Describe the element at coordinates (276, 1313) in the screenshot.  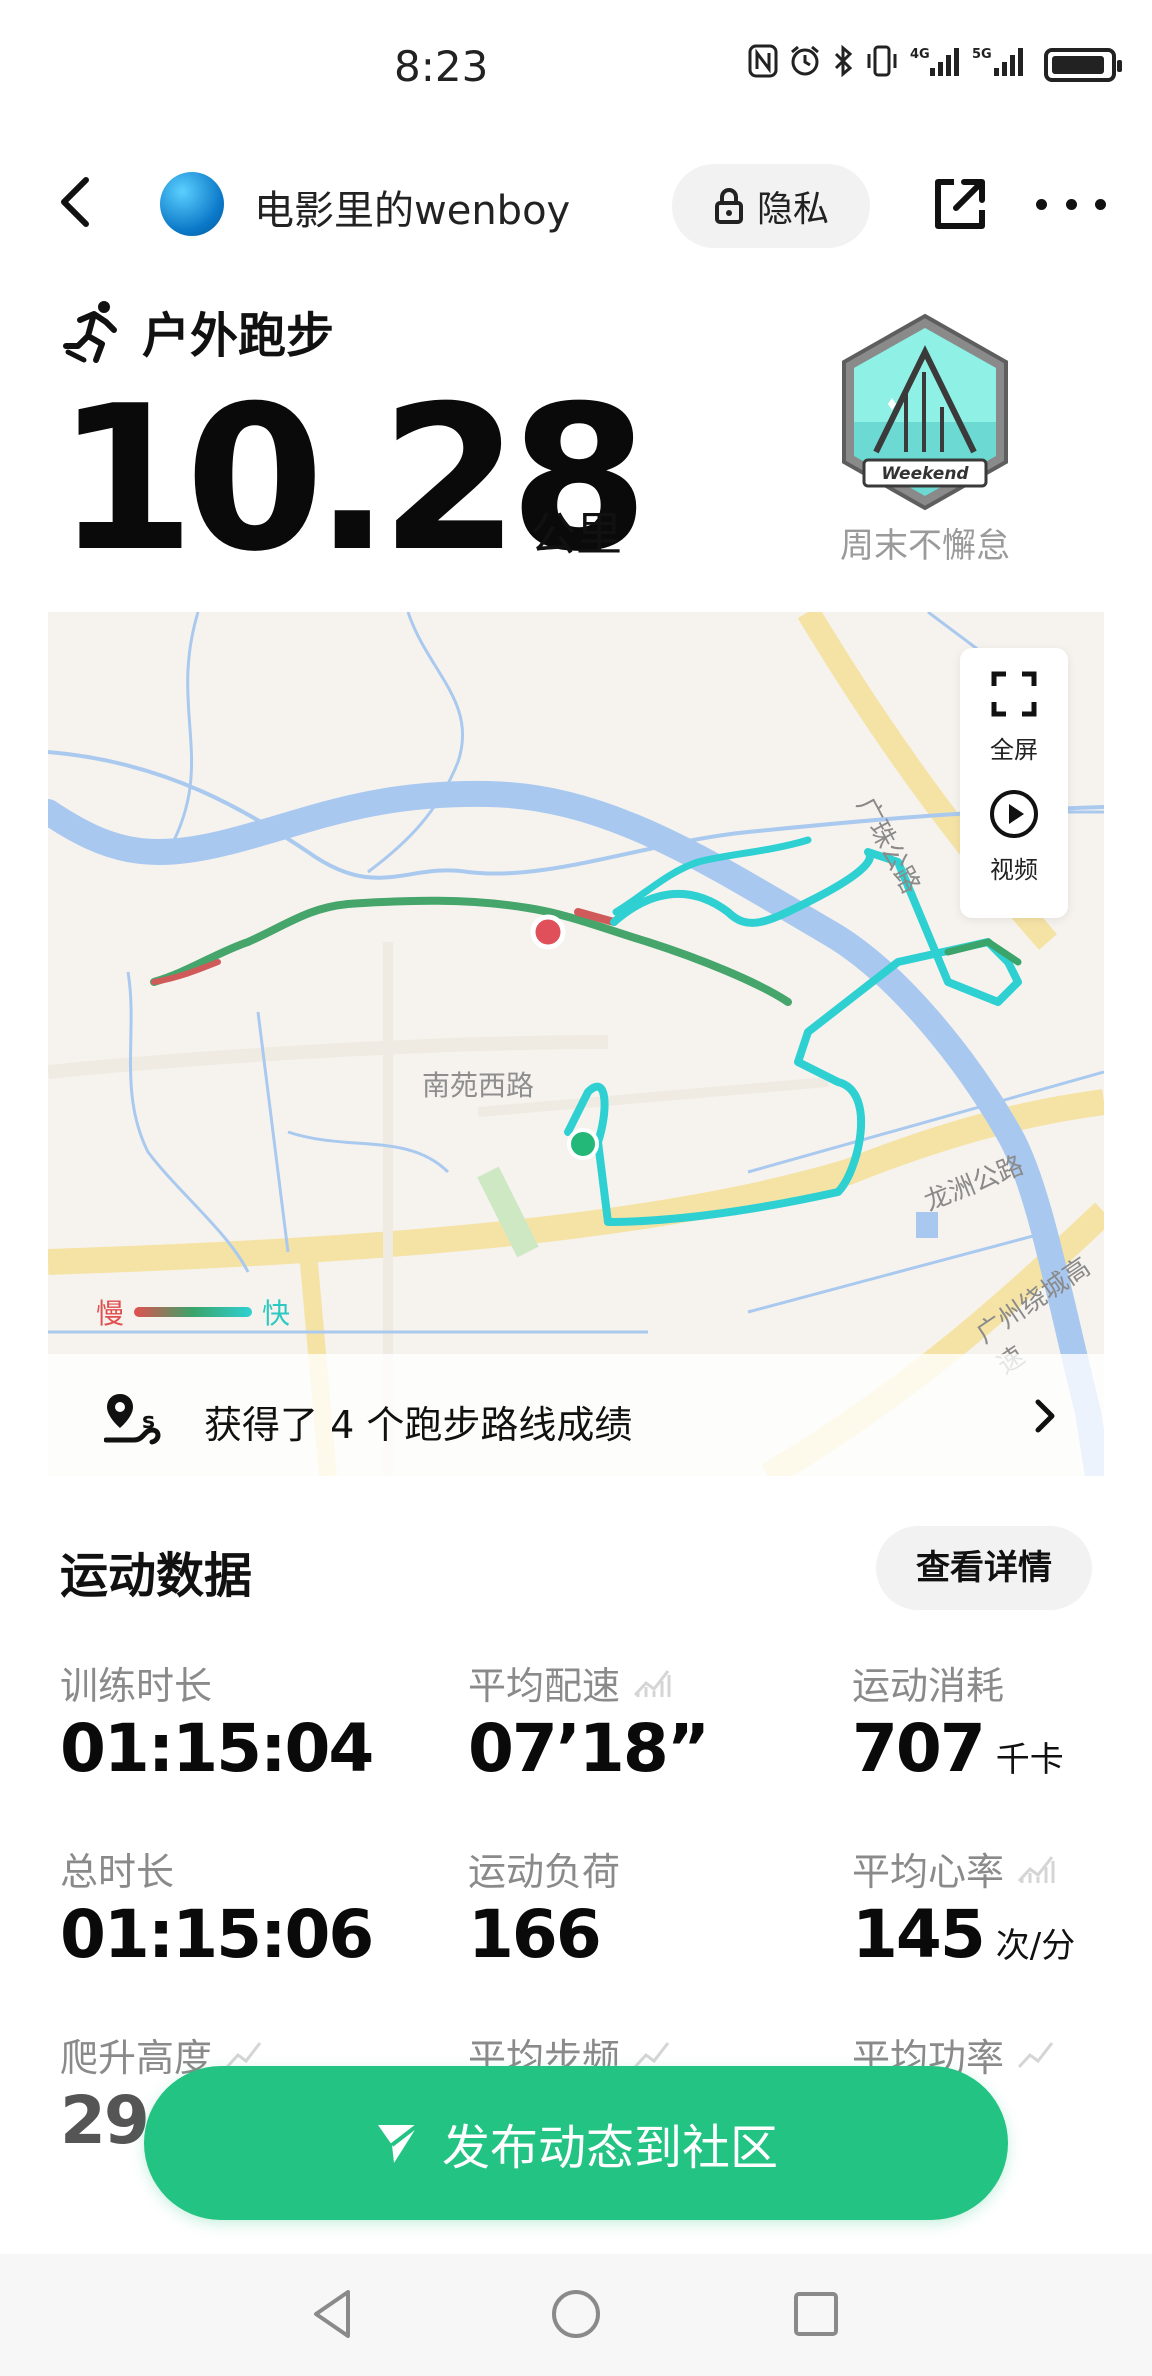
I see `legend-fast-label: 快` at that location.